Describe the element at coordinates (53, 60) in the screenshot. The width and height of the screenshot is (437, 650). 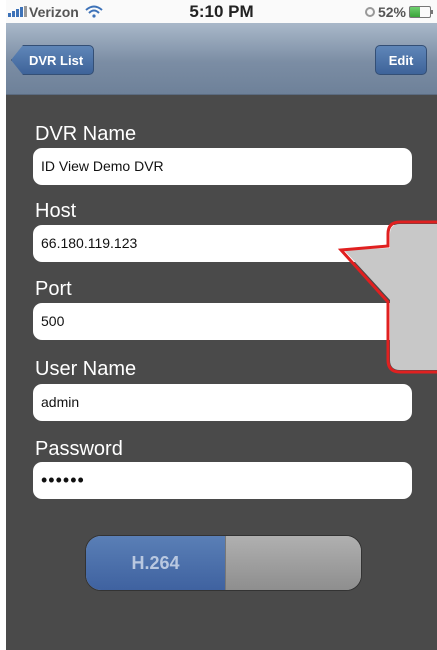
I see `back-button: DVR List` at that location.